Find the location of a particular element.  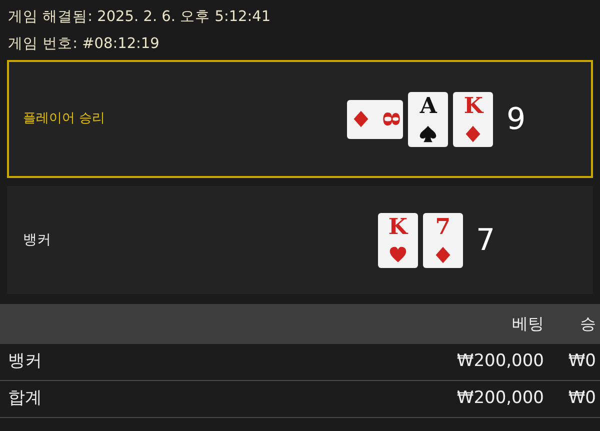

hand-label: 뱅커 is located at coordinates (37, 240).